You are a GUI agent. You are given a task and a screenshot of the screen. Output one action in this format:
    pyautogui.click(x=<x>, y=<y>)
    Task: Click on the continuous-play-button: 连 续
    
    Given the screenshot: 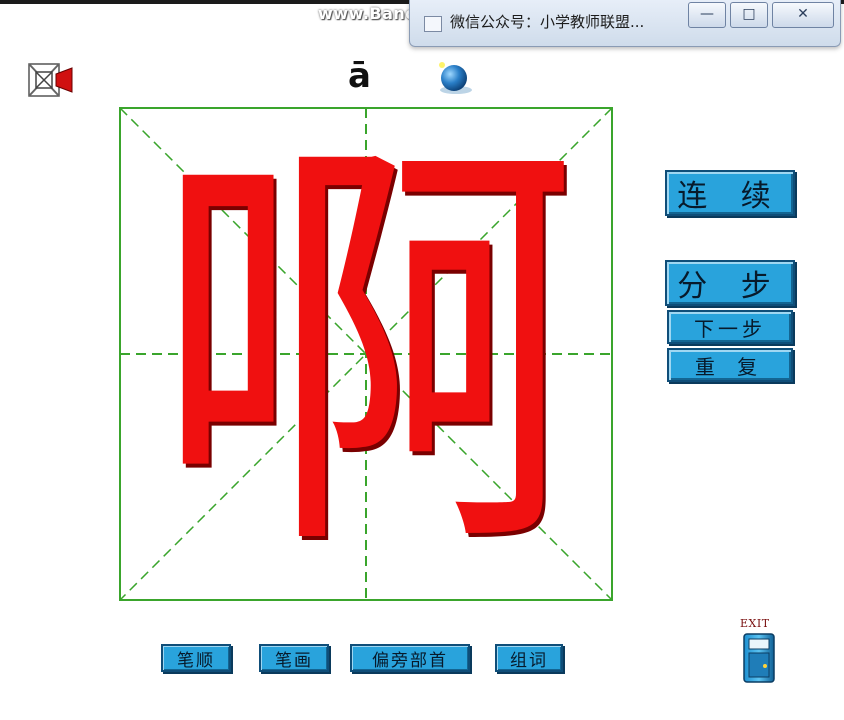 What is the action you would take?
    pyautogui.click(x=730, y=193)
    